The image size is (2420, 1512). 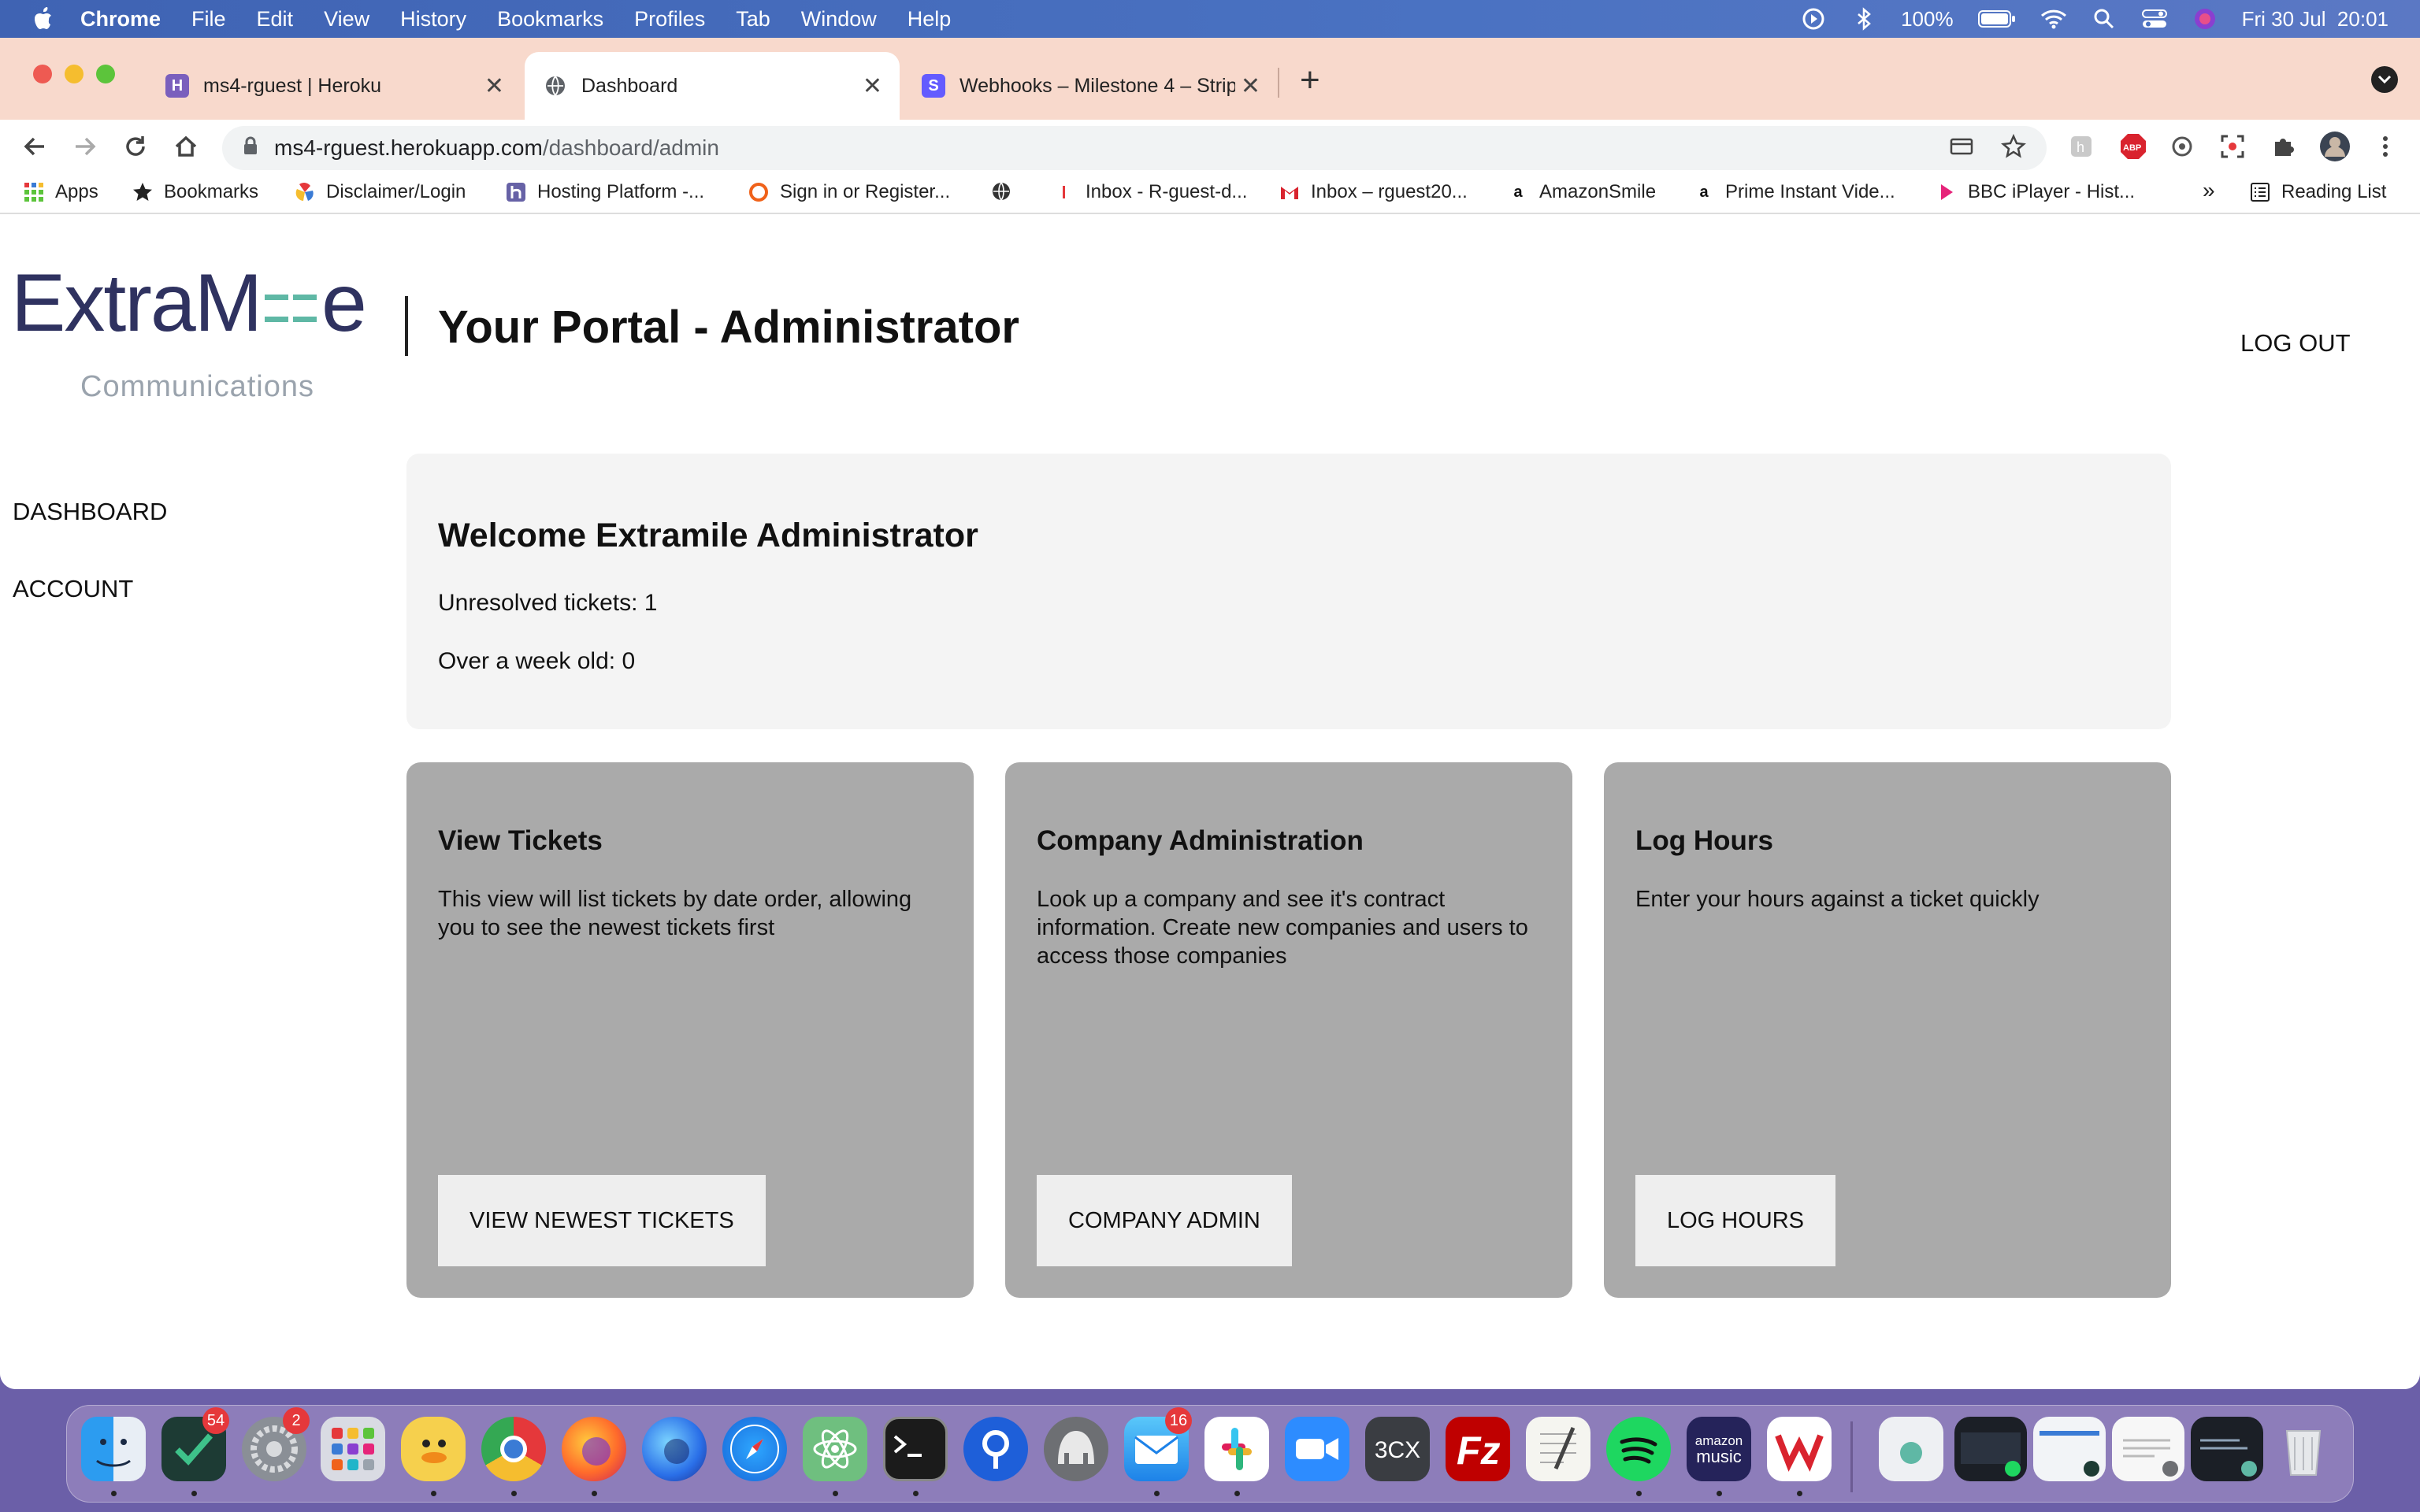 What do you see at coordinates (208, 19) in the screenshot?
I see `menu-file: File` at bounding box center [208, 19].